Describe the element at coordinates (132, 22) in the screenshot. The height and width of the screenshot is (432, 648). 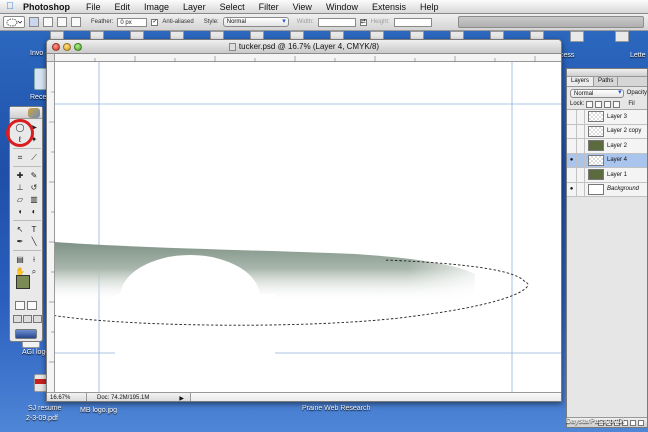
I see `feather-input: 0 px` at that location.